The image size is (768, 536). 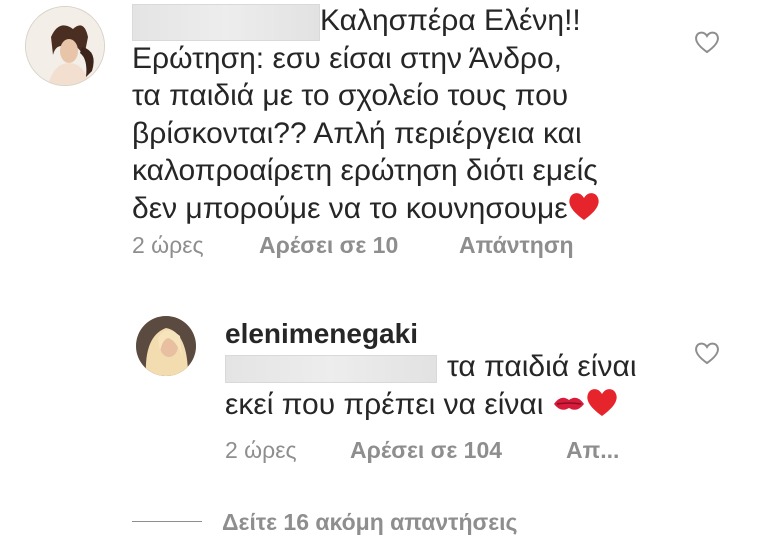 I want to click on reply-likes-count-link: Αρέσει σε 104, so click(x=426, y=450).